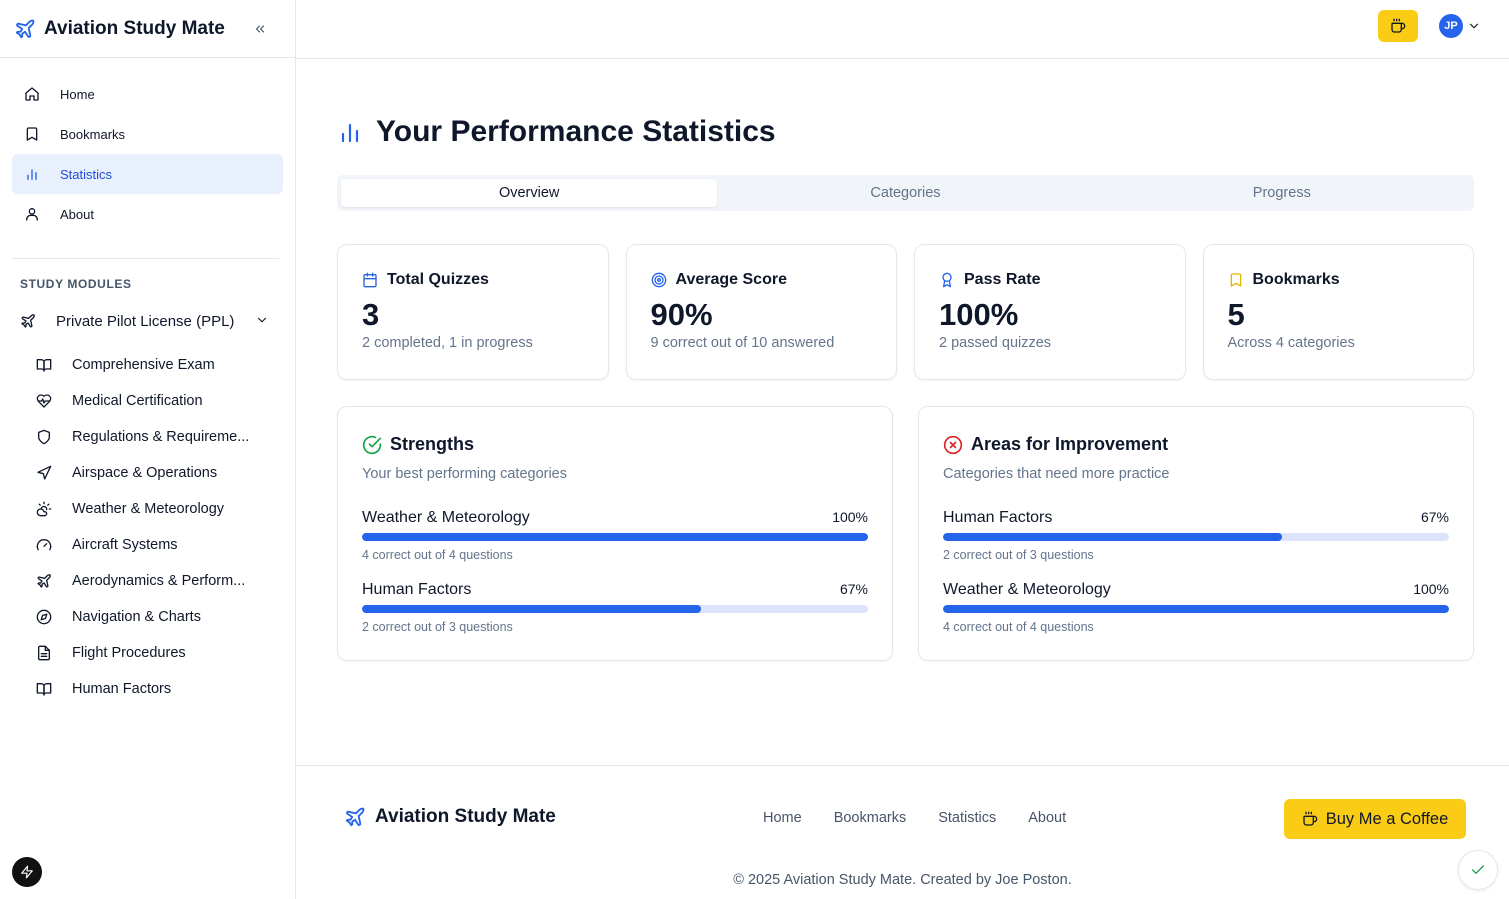 This screenshot has width=1509, height=899. I want to click on tab-overview: Overview, so click(529, 193).